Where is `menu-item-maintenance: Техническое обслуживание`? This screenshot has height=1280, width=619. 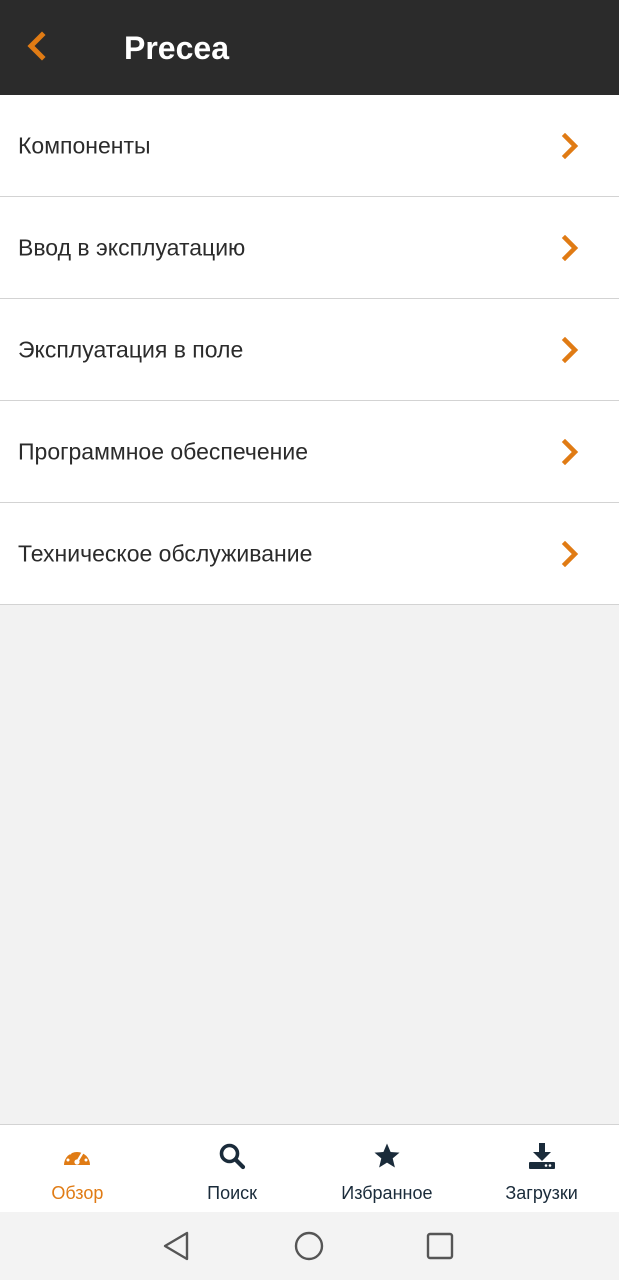 menu-item-maintenance: Техническое обслуживание is located at coordinates (309, 554).